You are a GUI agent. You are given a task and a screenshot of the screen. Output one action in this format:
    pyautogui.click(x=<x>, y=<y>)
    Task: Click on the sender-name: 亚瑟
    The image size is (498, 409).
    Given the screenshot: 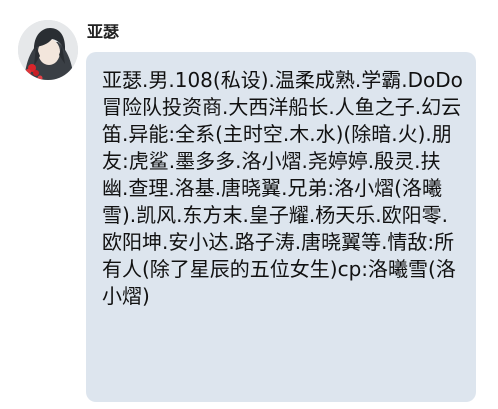 What is the action you would take?
    pyautogui.click(x=103, y=31)
    